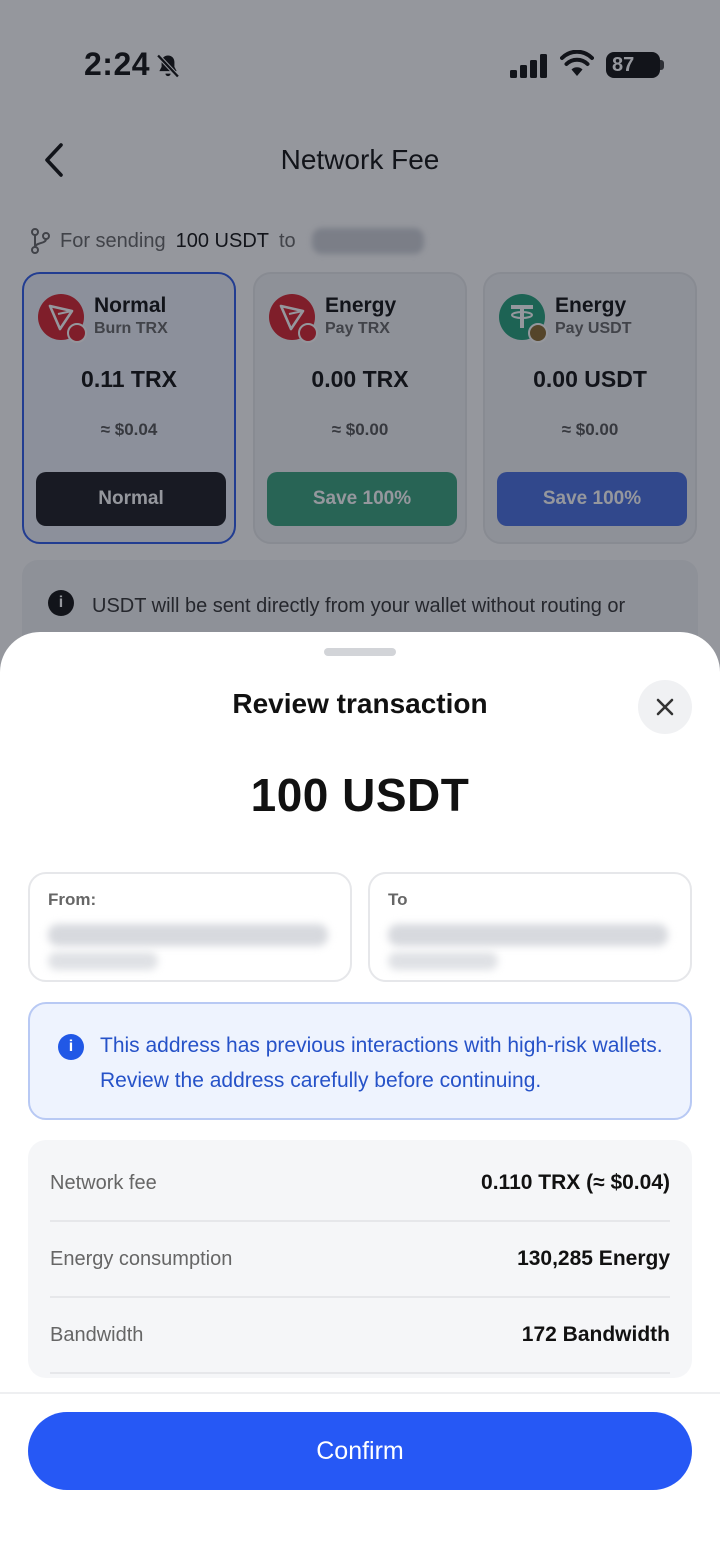 The height and width of the screenshot is (1564, 720). What do you see at coordinates (360, 1184) in the screenshot?
I see `detail-row-network-fee: Network fee 0.110 TRX (≈ $0.04)` at bounding box center [360, 1184].